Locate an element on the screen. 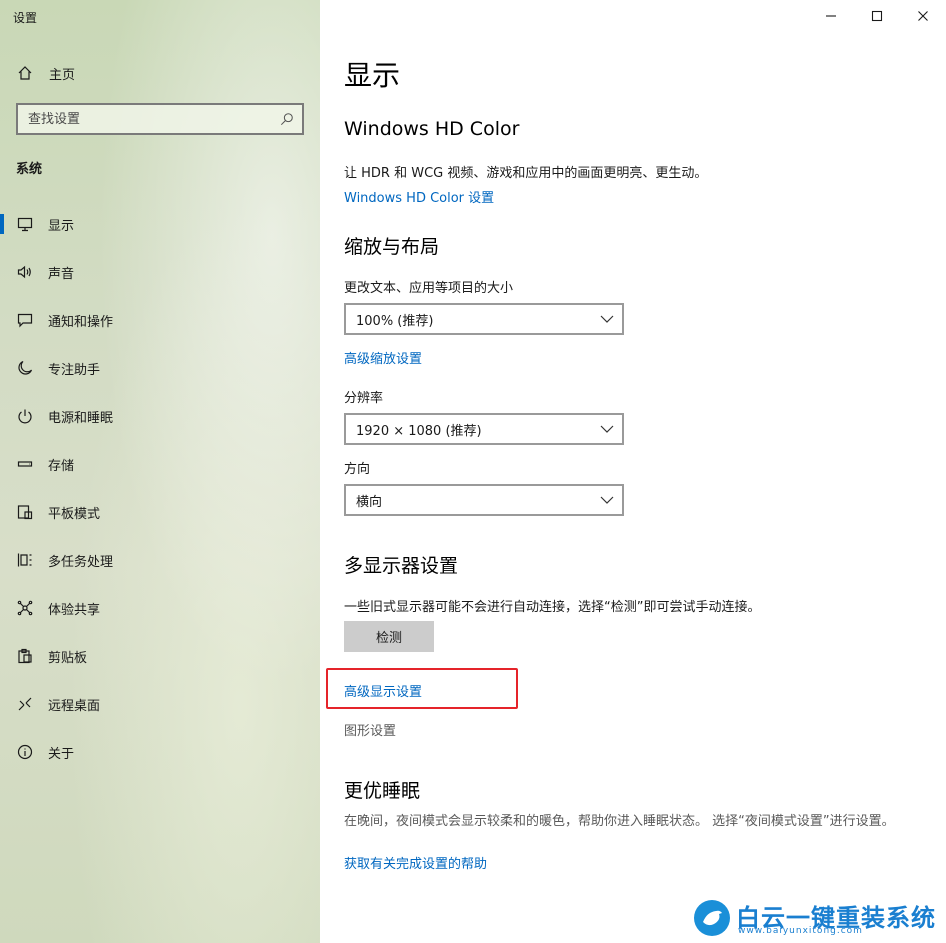  search-box is located at coordinates (160, 119).